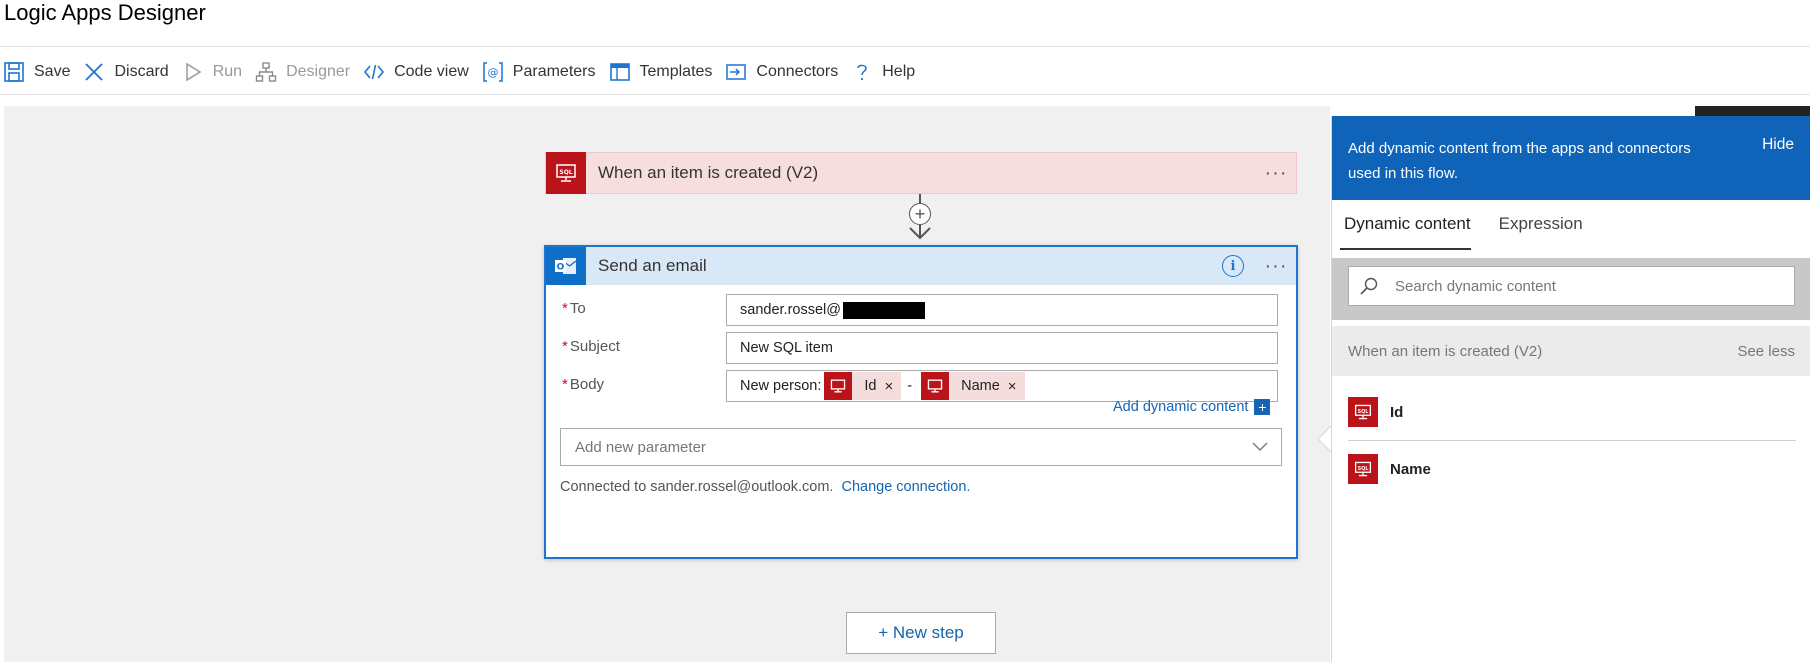  Describe the element at coordinates (1766, 351) in the screenshot. I see `see-less-link: See less` at that location.